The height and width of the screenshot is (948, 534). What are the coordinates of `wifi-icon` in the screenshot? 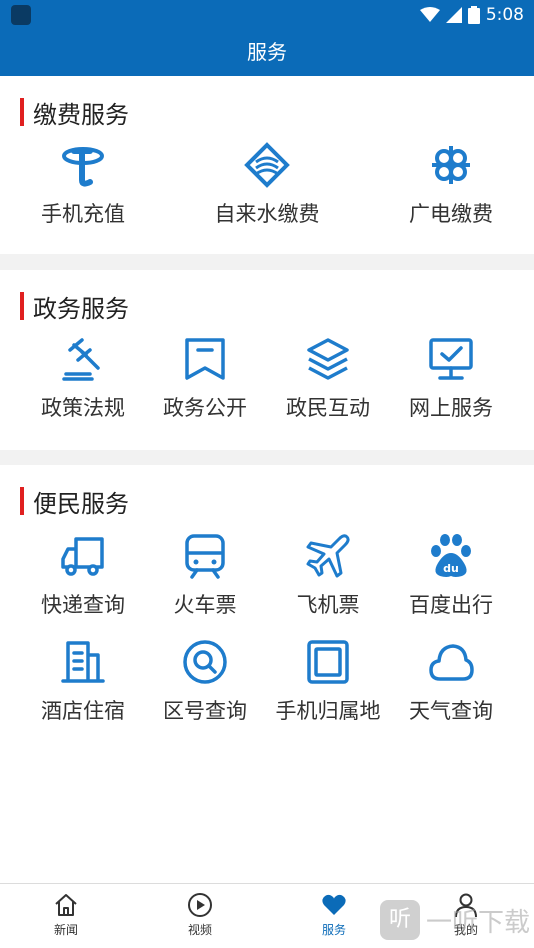 It's located at (429, 14).